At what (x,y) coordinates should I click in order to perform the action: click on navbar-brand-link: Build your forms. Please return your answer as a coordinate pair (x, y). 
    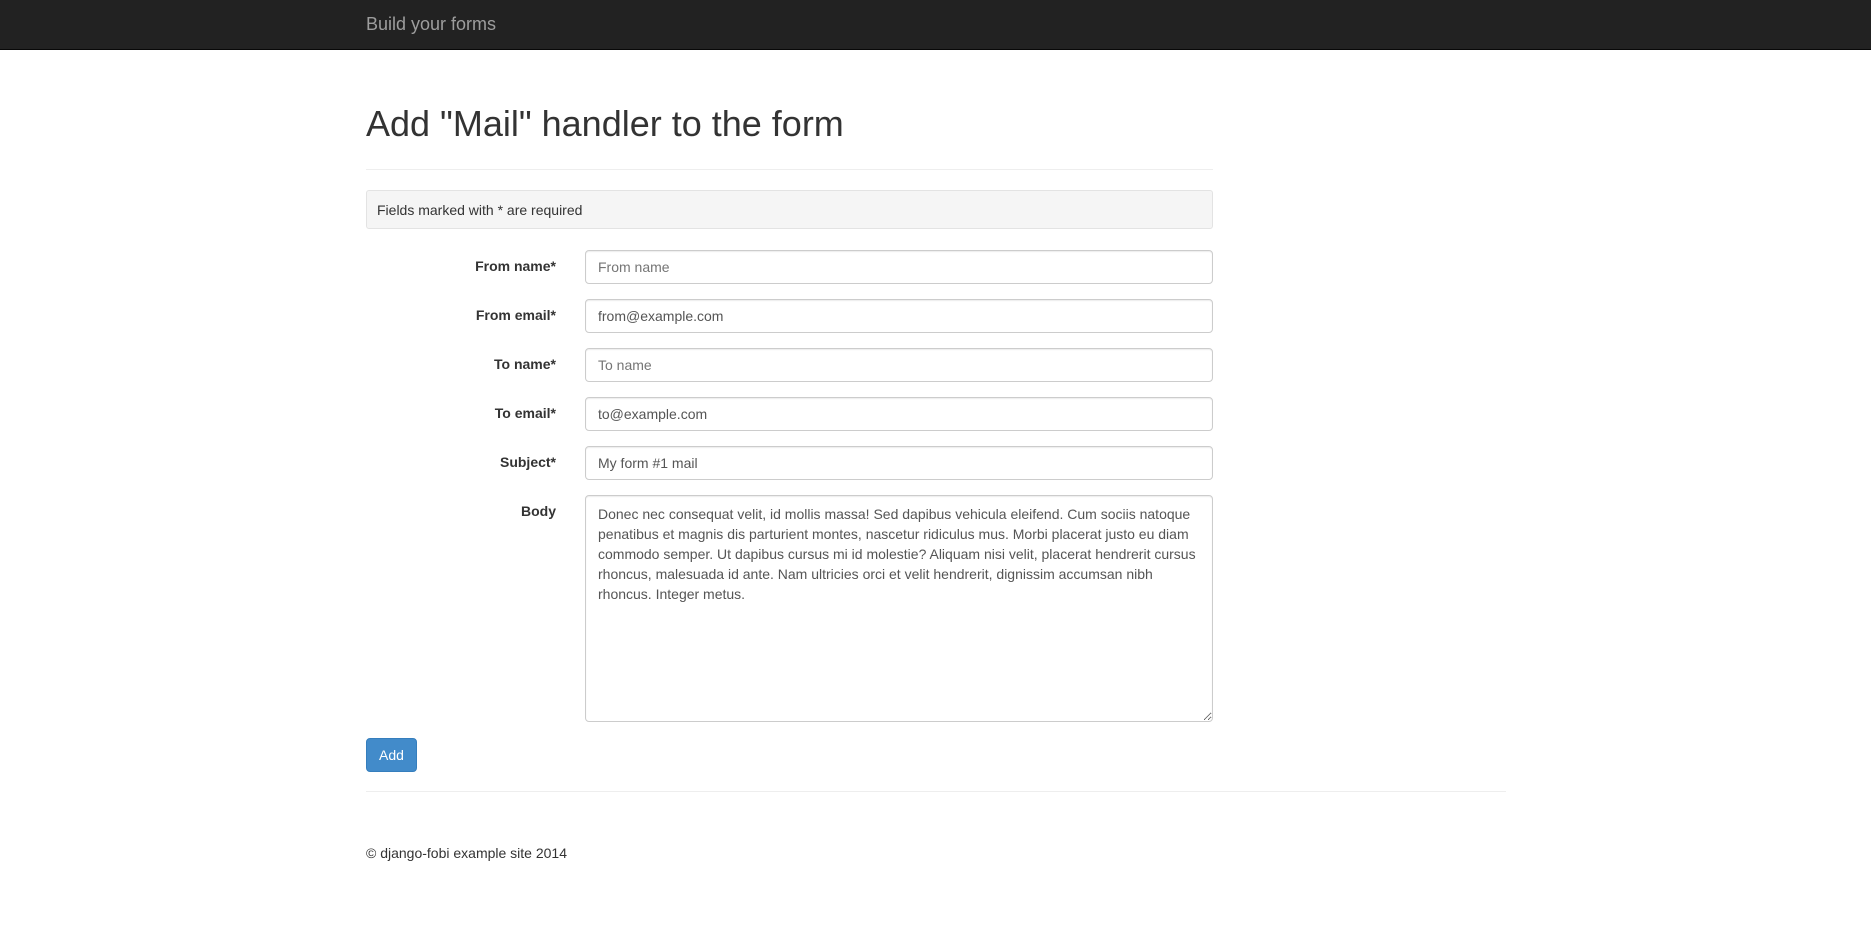
    Looking at the image, I should click on (431, 24).